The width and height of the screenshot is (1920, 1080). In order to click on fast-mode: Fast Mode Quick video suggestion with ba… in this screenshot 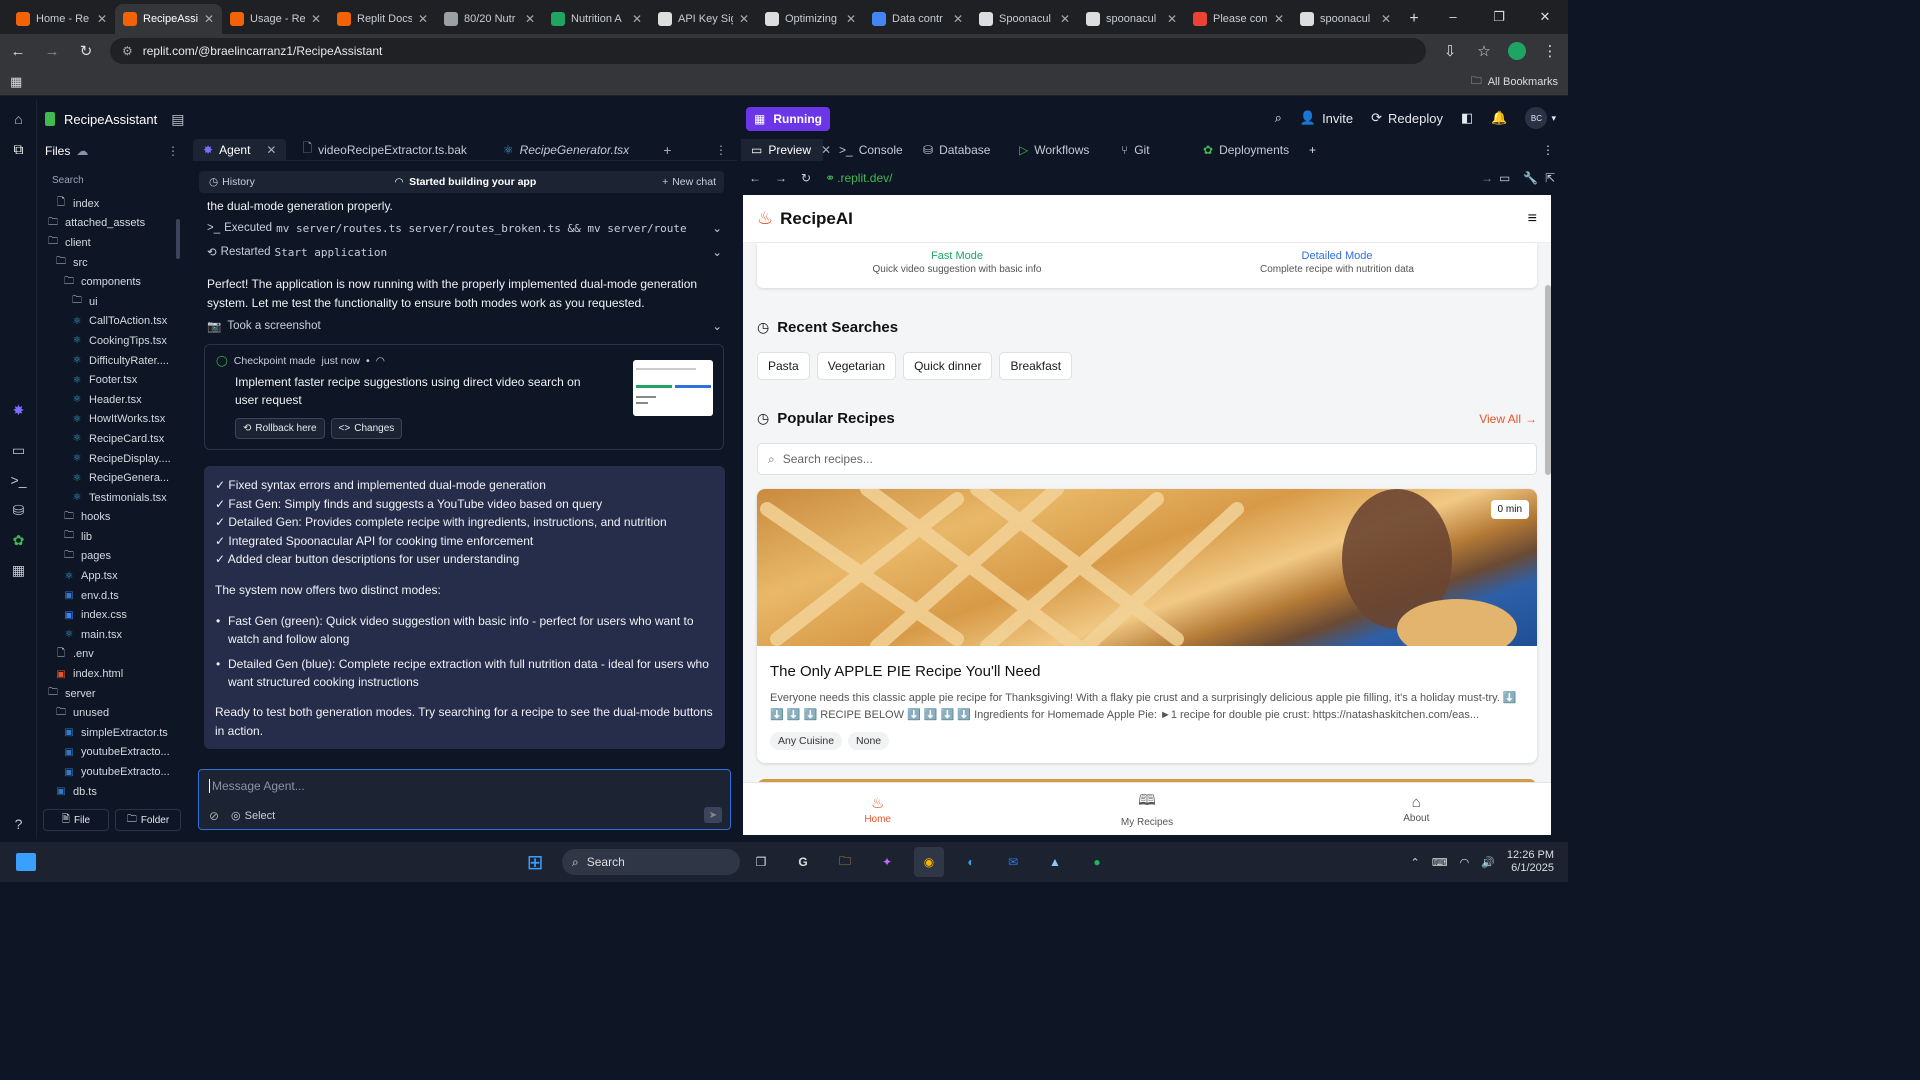, I will do `click(957, 262)`.